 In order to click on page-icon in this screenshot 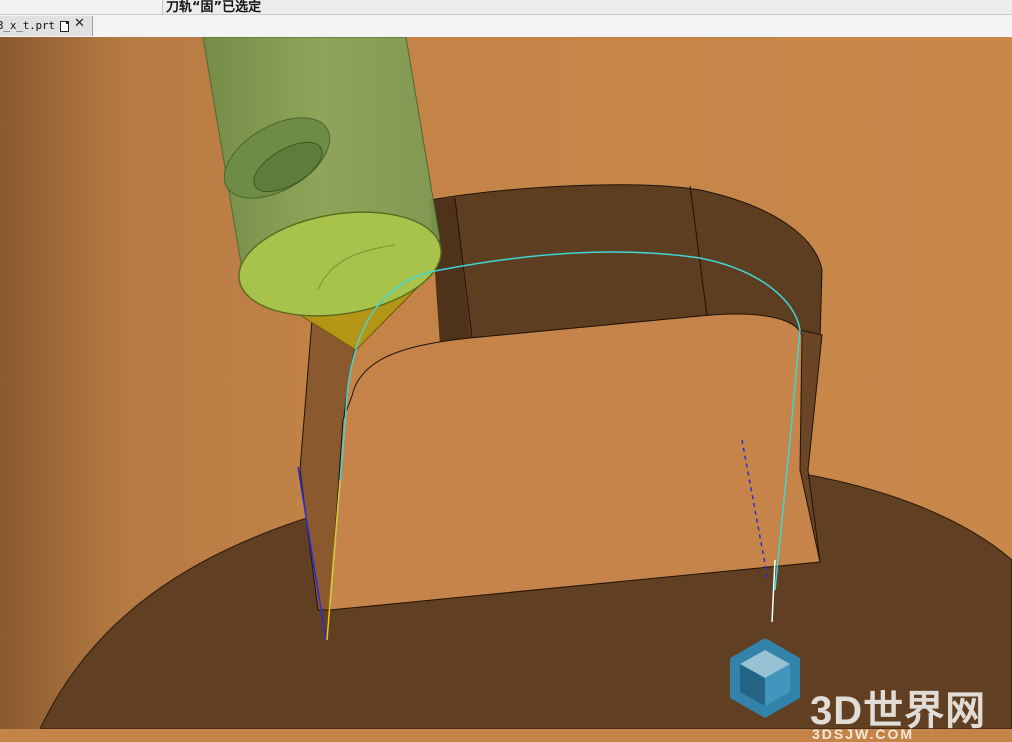, I will do `click(64, 26)`.